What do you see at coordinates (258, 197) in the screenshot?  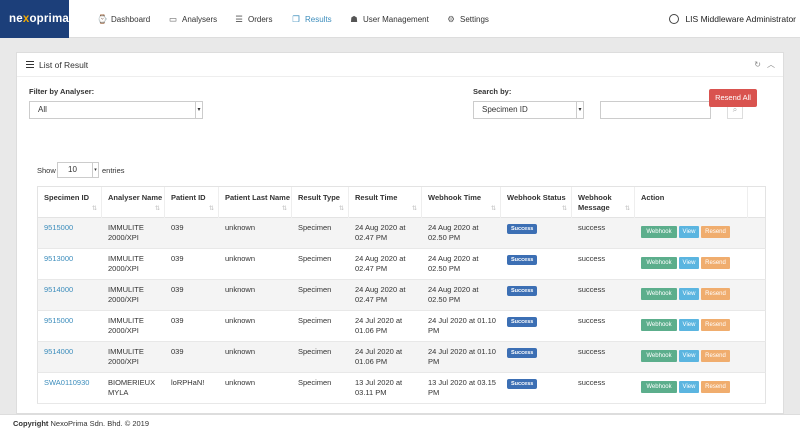 I see `column-header-label: Patient Last Name` at bounding box center [258, 197].